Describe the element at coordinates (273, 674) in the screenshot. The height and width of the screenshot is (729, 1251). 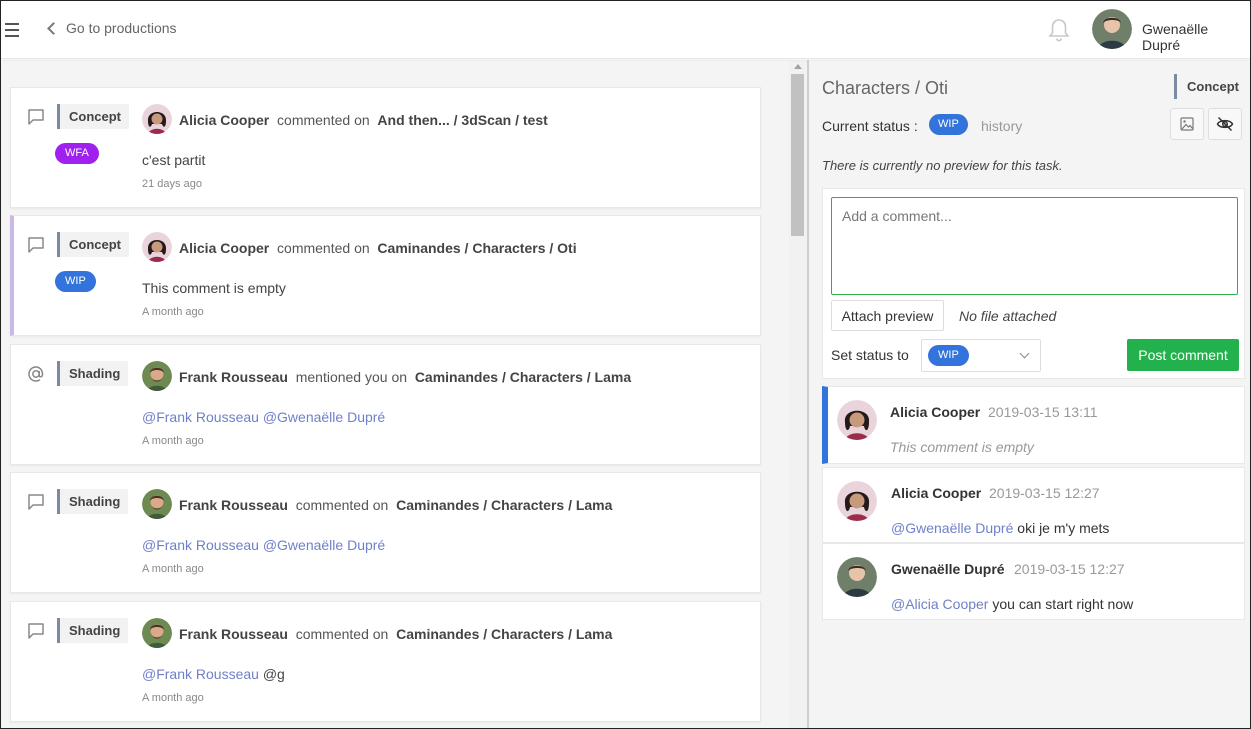
I see `comment-text: @g` at that location.